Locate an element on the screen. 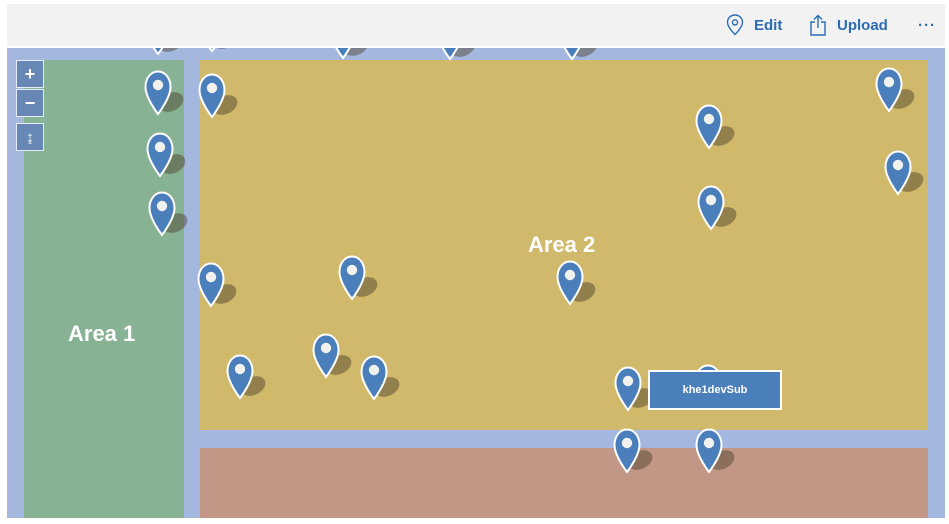 The width and height of the screenshot is (949, 524). area-1-region is located at coordinates (104, 289).